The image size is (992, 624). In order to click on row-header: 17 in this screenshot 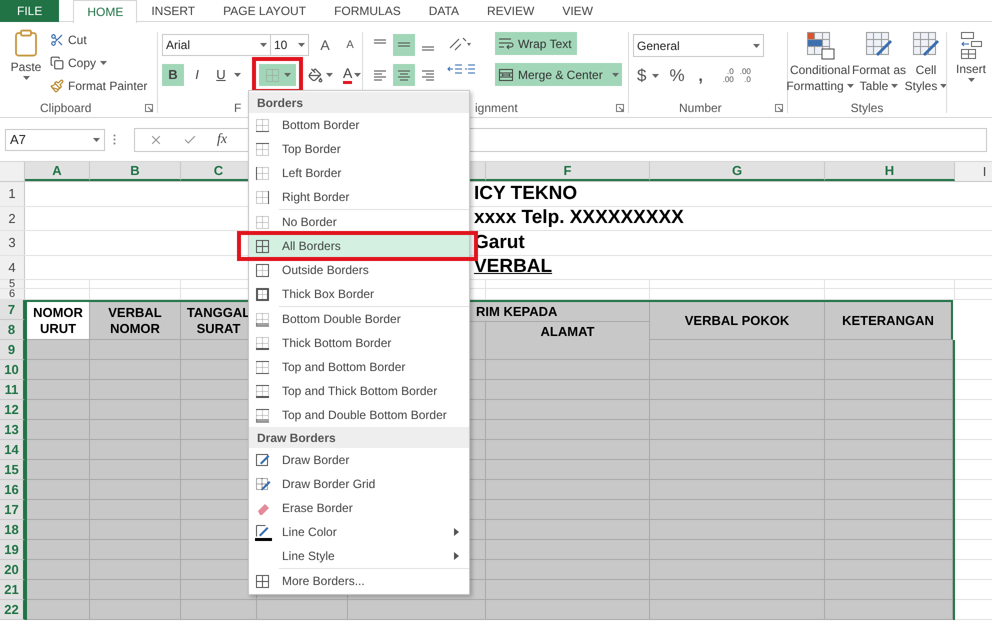, I will do `click(12, 510)`.